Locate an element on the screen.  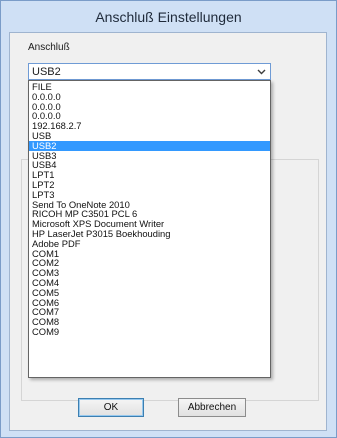
port-option: HP LaserJet P3015 Boekhouding is located at coordinates (149, 234).